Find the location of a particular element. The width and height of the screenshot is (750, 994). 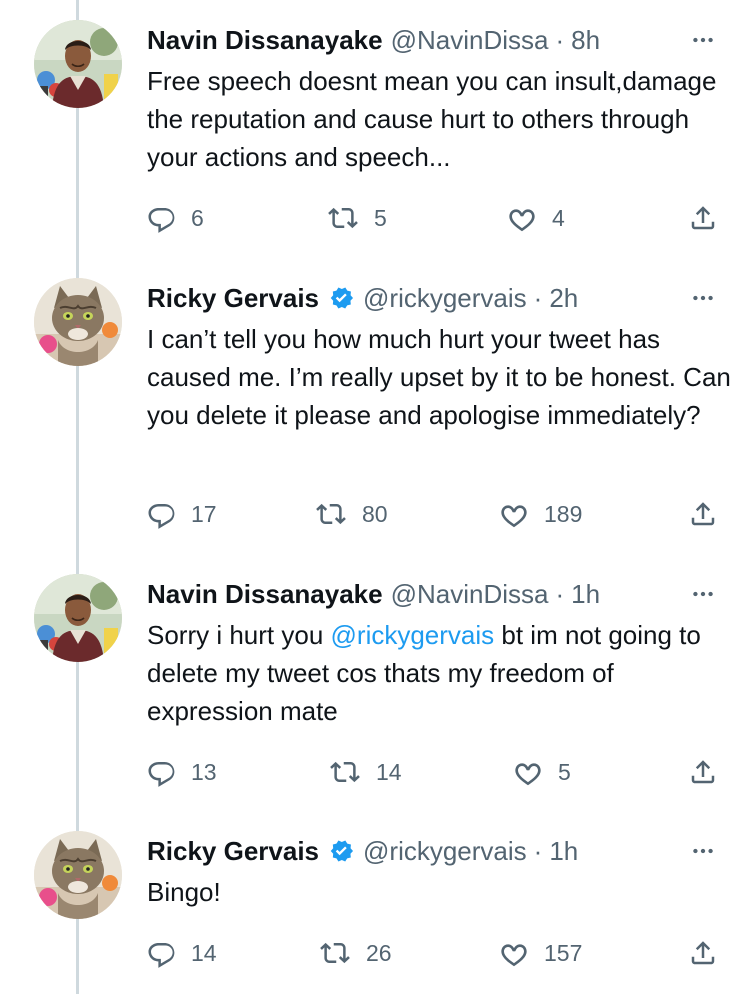

reply-count: 13 is located at coordinates (204, 771).